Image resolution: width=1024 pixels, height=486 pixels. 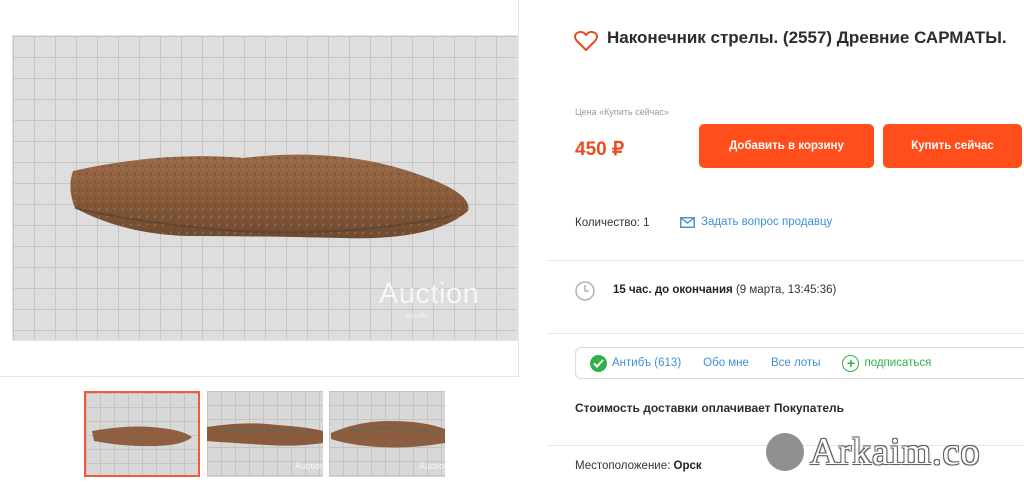 I want to click on quantity: Количество: 1, so click(x=612, y=223).